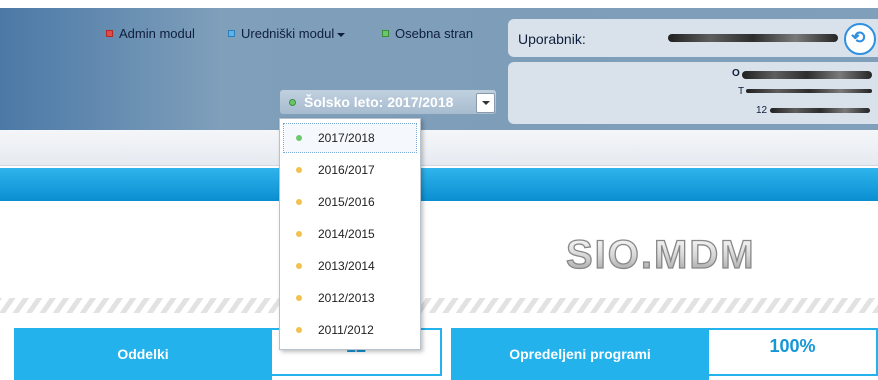 Image resolution: width=878 pixels, height=380 pixels. I want to click on info-line-3: 12, so click(762, 110).